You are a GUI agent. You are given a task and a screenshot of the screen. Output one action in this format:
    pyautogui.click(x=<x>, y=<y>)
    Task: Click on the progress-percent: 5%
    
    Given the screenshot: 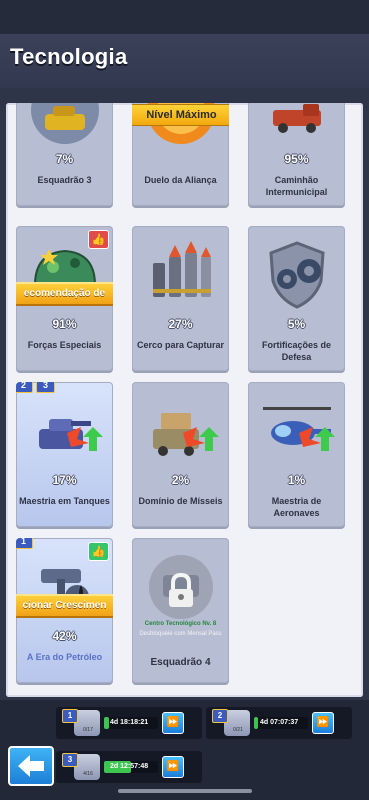 What is the action you would take?
    pyautogui.click(x=296, y=324)
    